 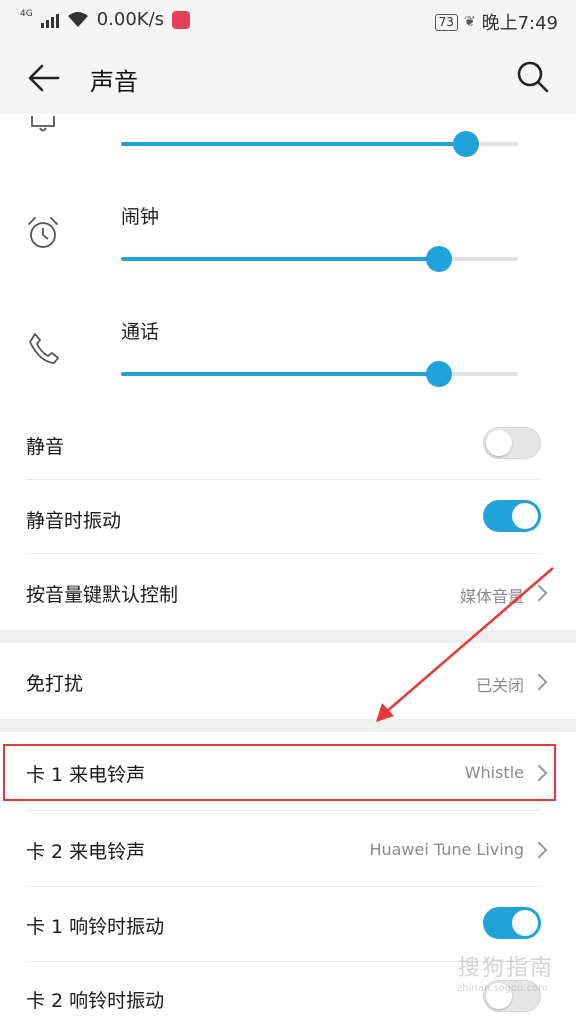 I want to click on vibrate-on-mute-row: 静音时振动, so click(x=288, y=517).